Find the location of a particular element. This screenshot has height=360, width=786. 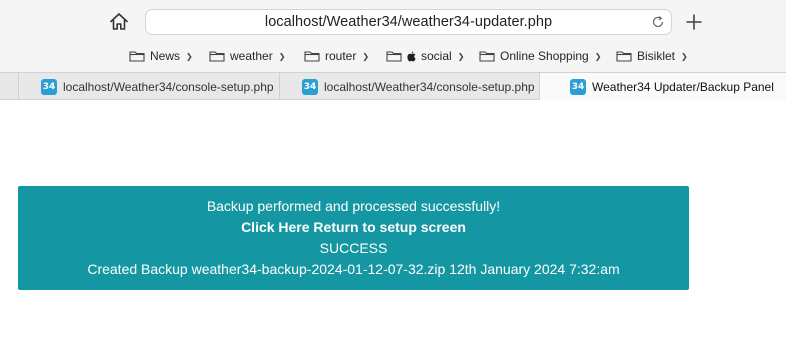

bookmark-social: social ❯ is located at coordinates (425, 56).